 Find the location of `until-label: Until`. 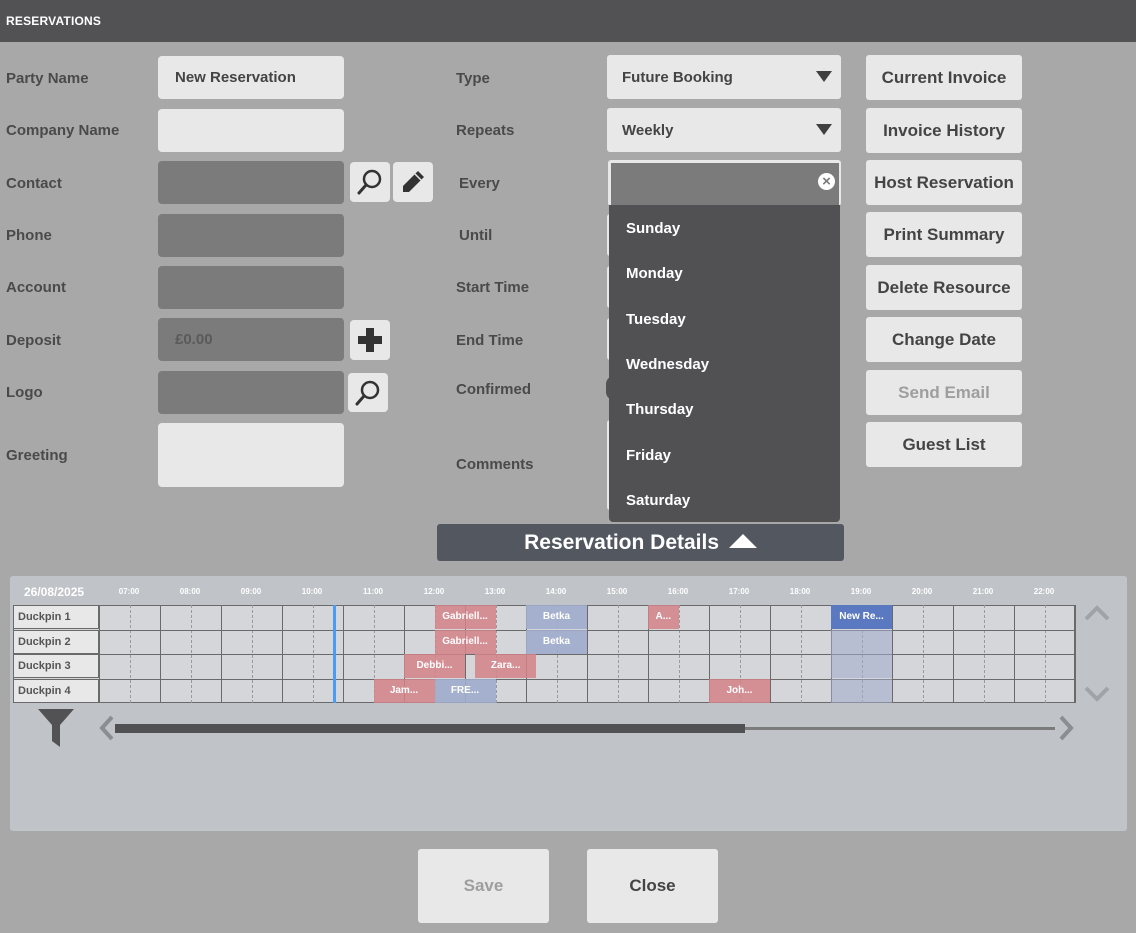

until-label: Until is located at coordinates (476, 235).